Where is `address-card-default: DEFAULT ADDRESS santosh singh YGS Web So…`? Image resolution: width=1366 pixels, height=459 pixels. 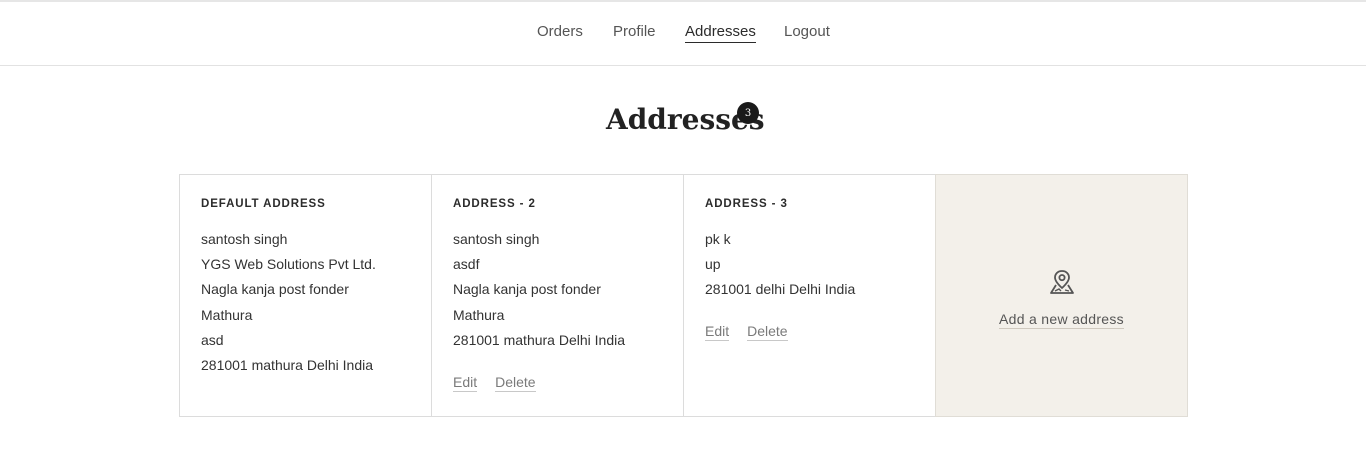 address-card-default: DEFAULT ADDRESS santosh singh YGS Web So… is located at coordinates (305, 295).